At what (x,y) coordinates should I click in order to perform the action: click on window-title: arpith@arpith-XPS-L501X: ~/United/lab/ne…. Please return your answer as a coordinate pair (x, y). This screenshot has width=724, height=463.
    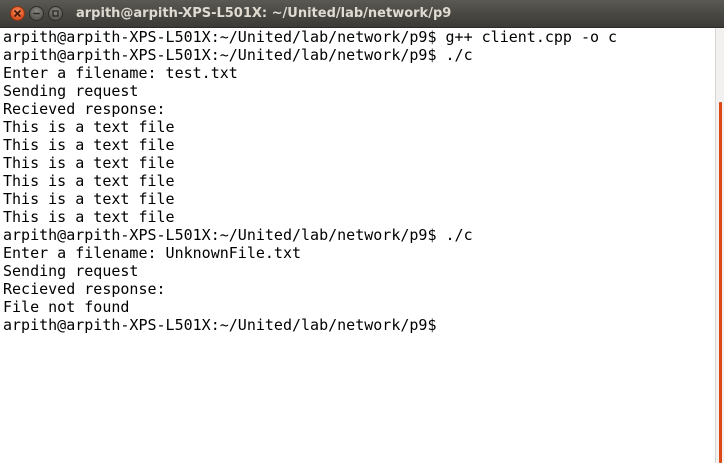
    Looking at the image, I should click on (264, 13).